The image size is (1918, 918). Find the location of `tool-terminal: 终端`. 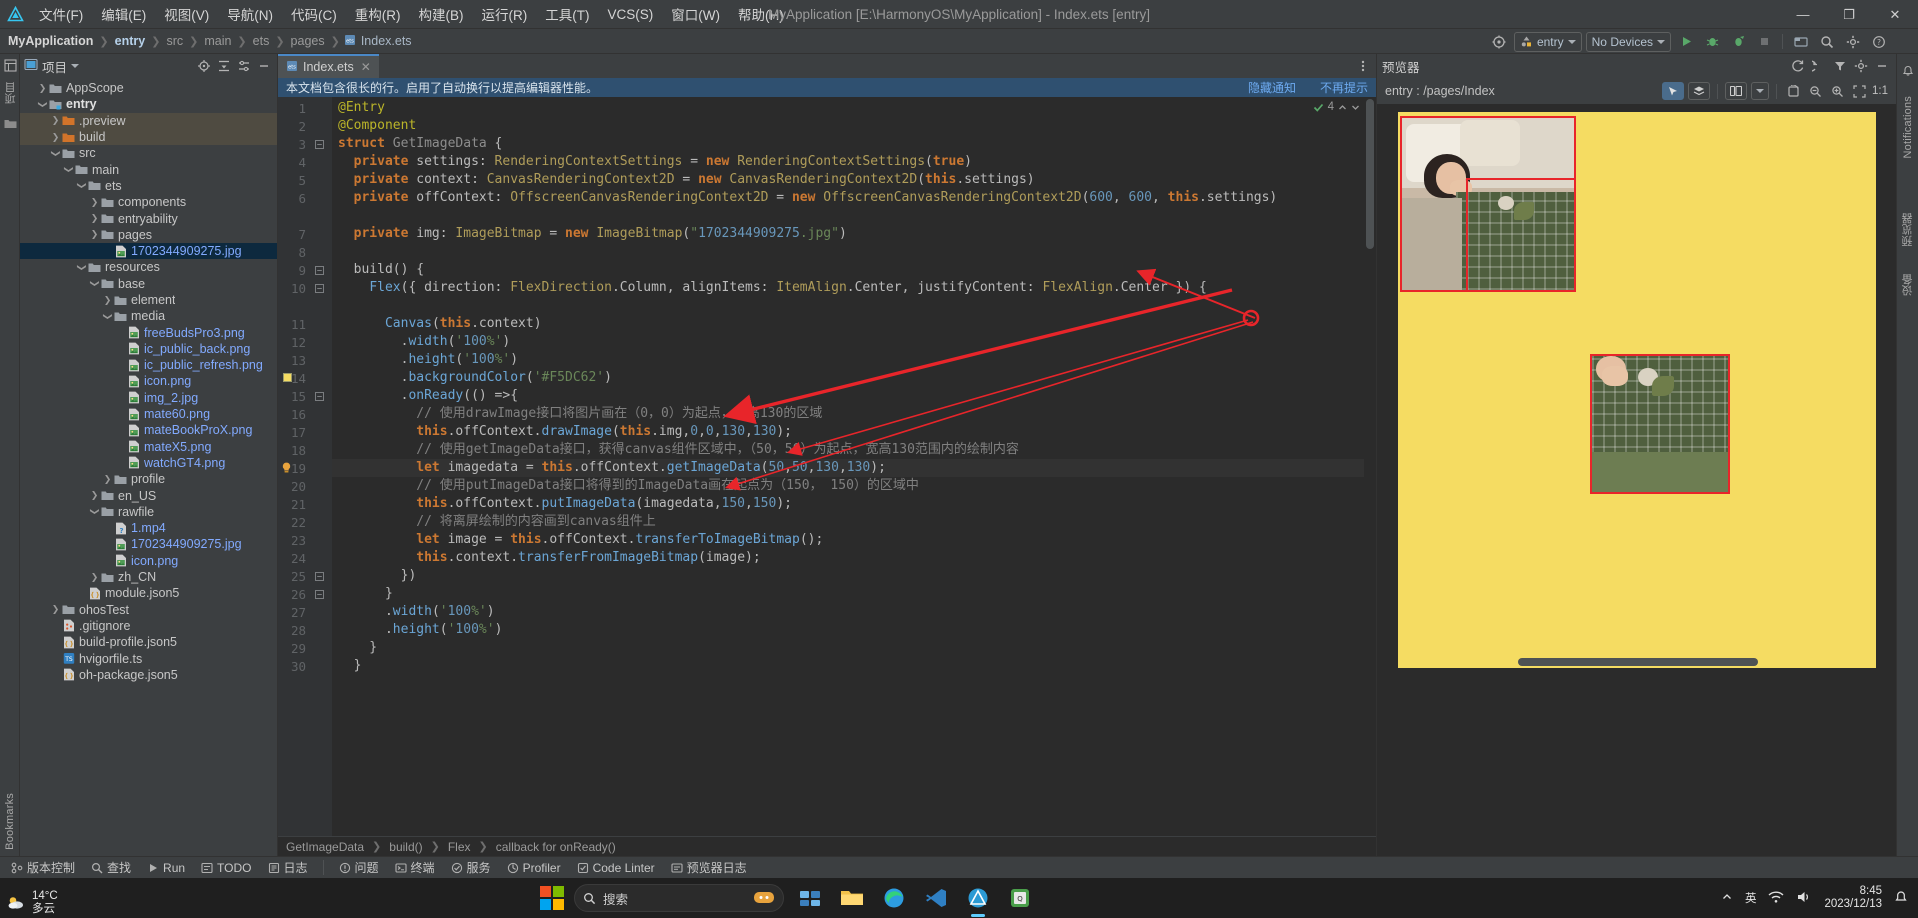

tool-terminal: 终端 is located at coordinates (415, 867).